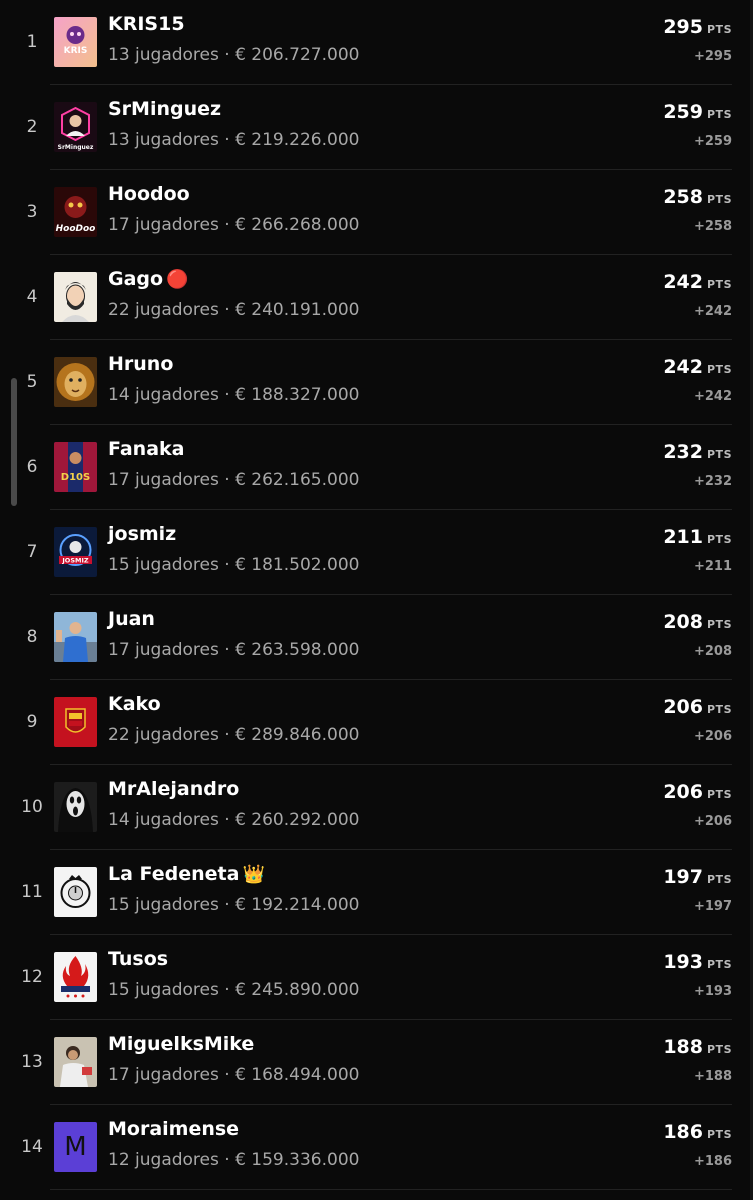 The height and width of the screenshot is (1200, 753). Describe the element at coordinates (75, 127) in the screenshot. I see `srminguez-avatar: SrMinguez` at that location.